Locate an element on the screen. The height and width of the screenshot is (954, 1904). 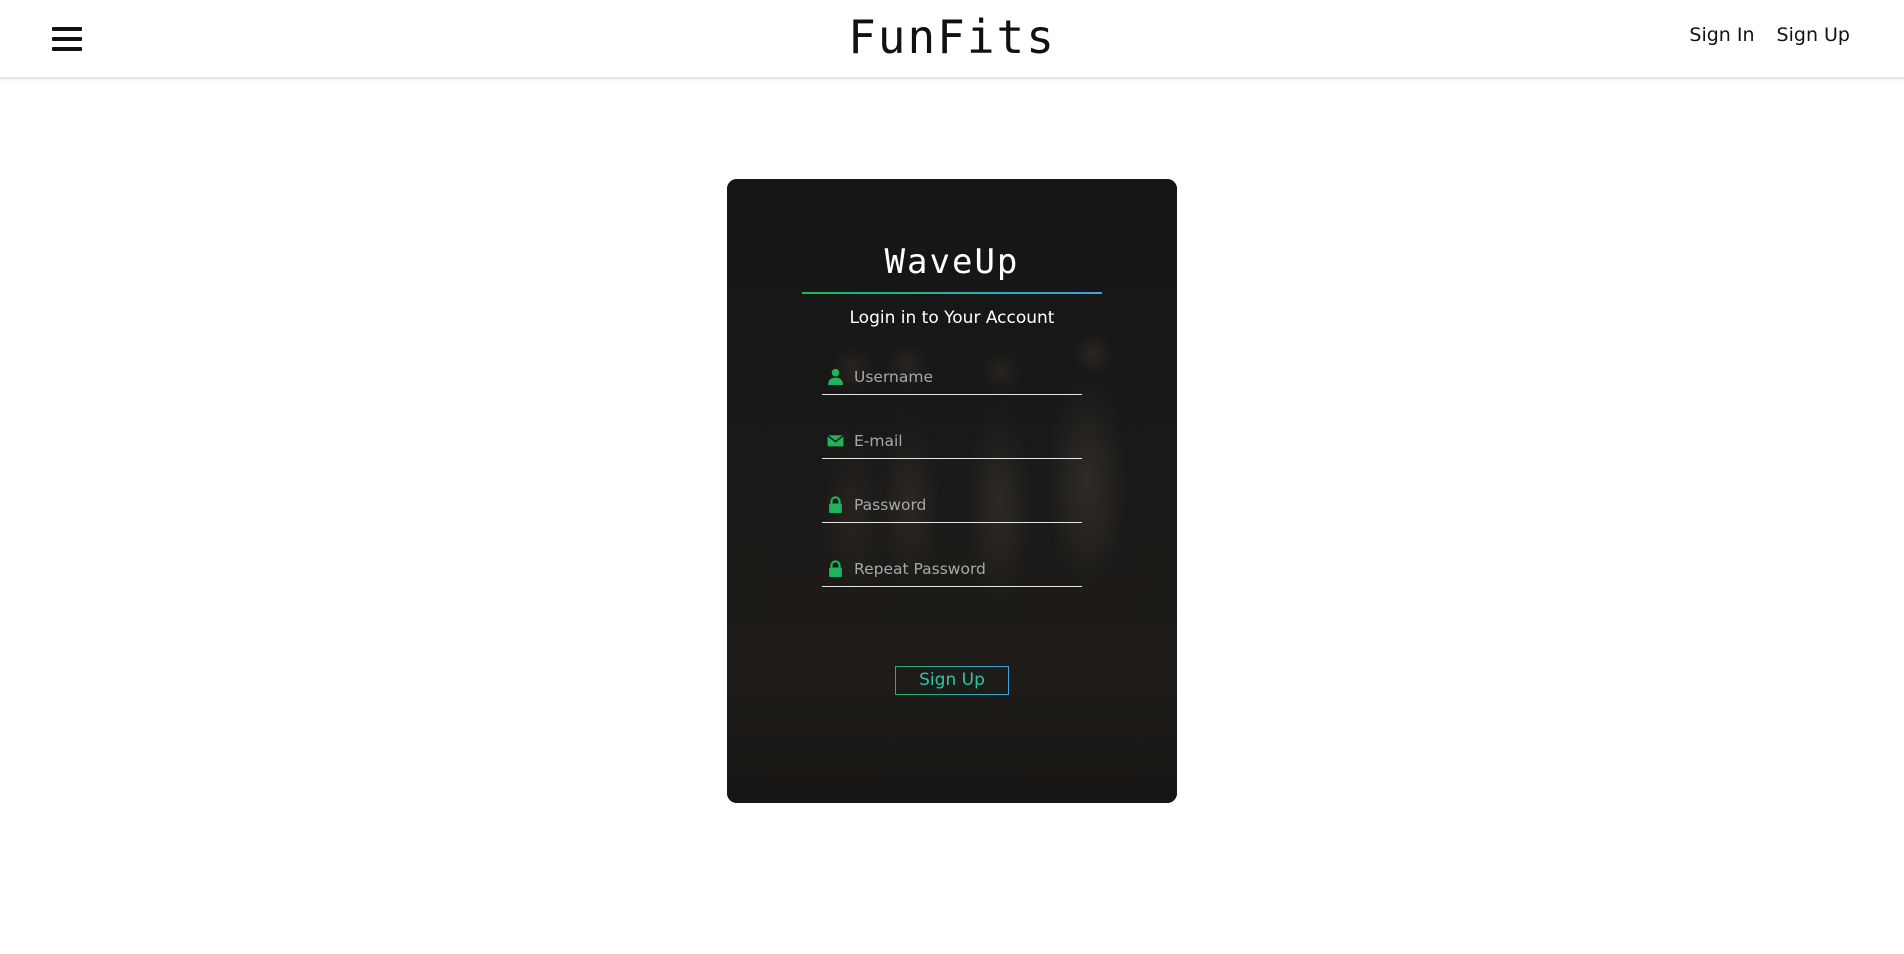
repeat-password-input is located at coordinates (965, 569).